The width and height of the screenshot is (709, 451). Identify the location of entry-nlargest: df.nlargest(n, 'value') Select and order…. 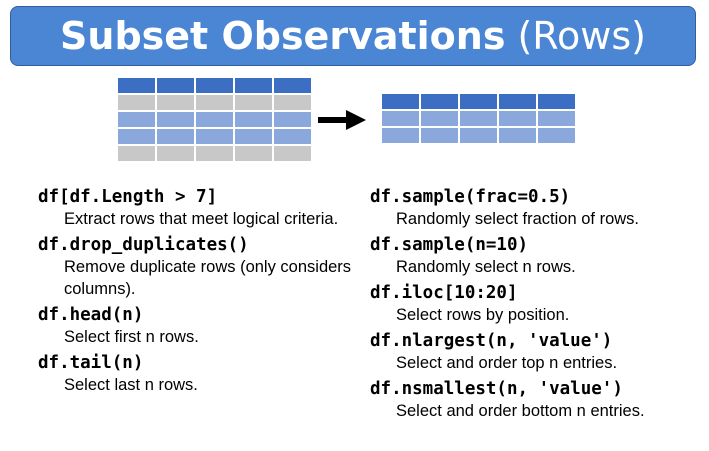
(535, 352).